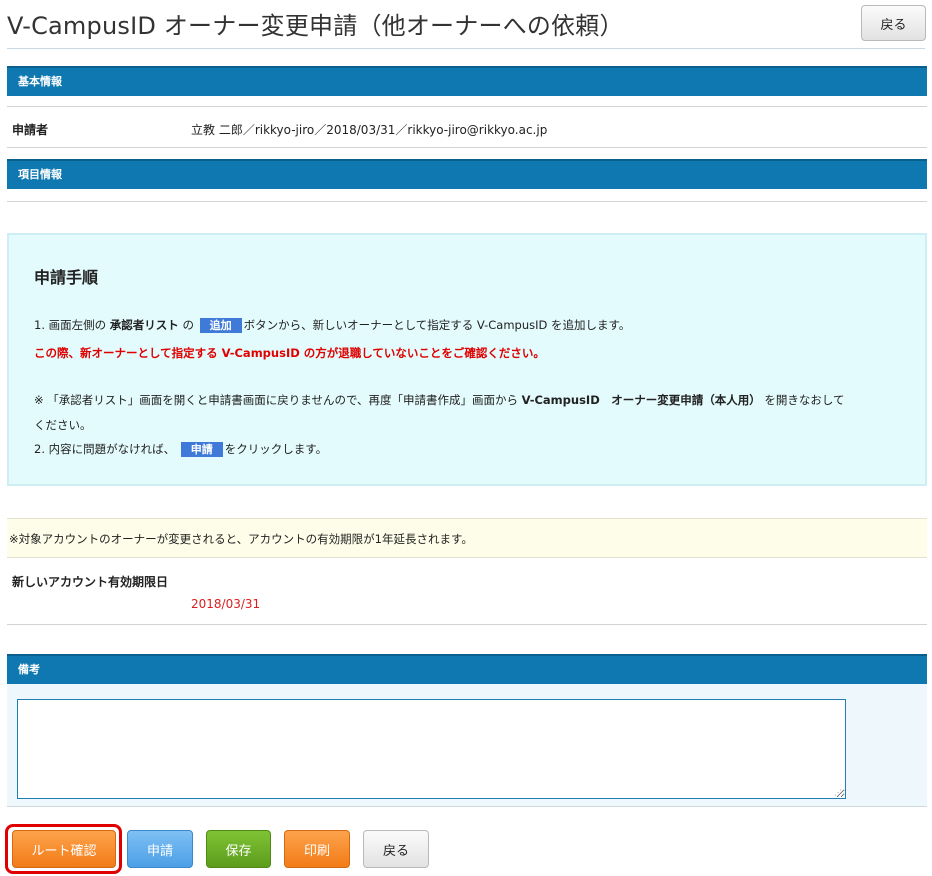 The height and width of the screenshot is (876, 932). I want to click on note-suffix: を開きなおして, so click(804, 400).